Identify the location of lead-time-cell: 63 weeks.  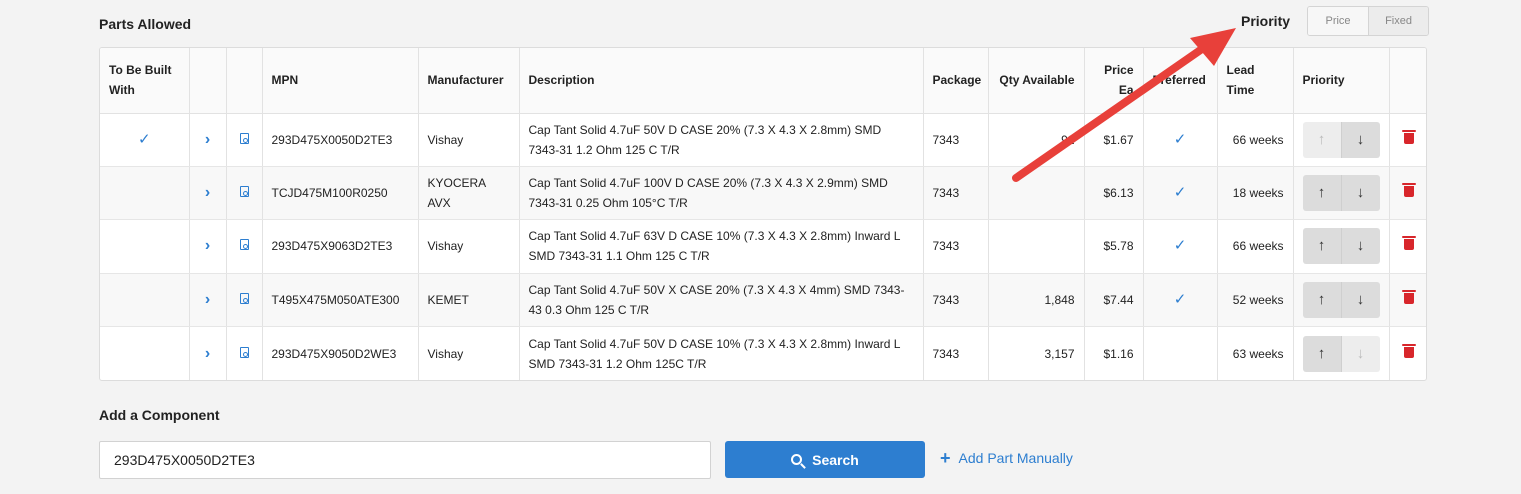
(1255, 353).